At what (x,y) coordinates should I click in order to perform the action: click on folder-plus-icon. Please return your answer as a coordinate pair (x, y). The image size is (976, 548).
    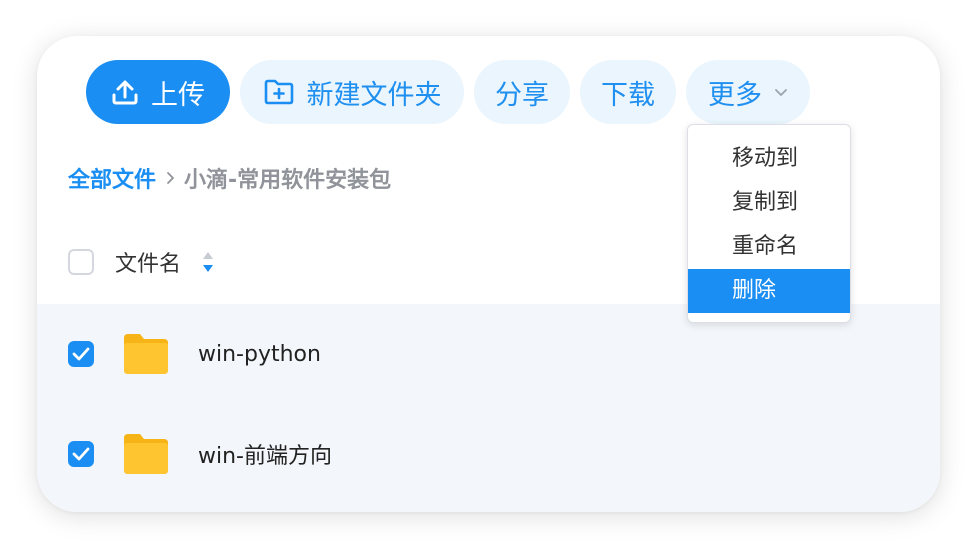
    Looking at the image, I should click on (279, 92).